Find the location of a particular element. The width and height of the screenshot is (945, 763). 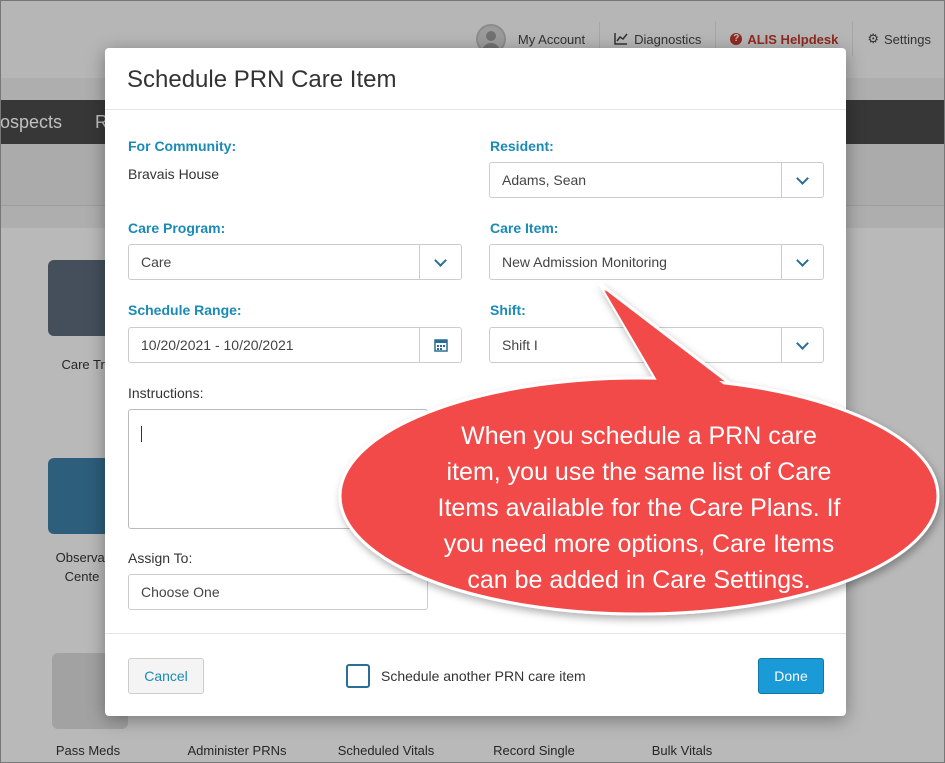

callout-line: item, you use the same list of Care is located at coordinates (639, 472).